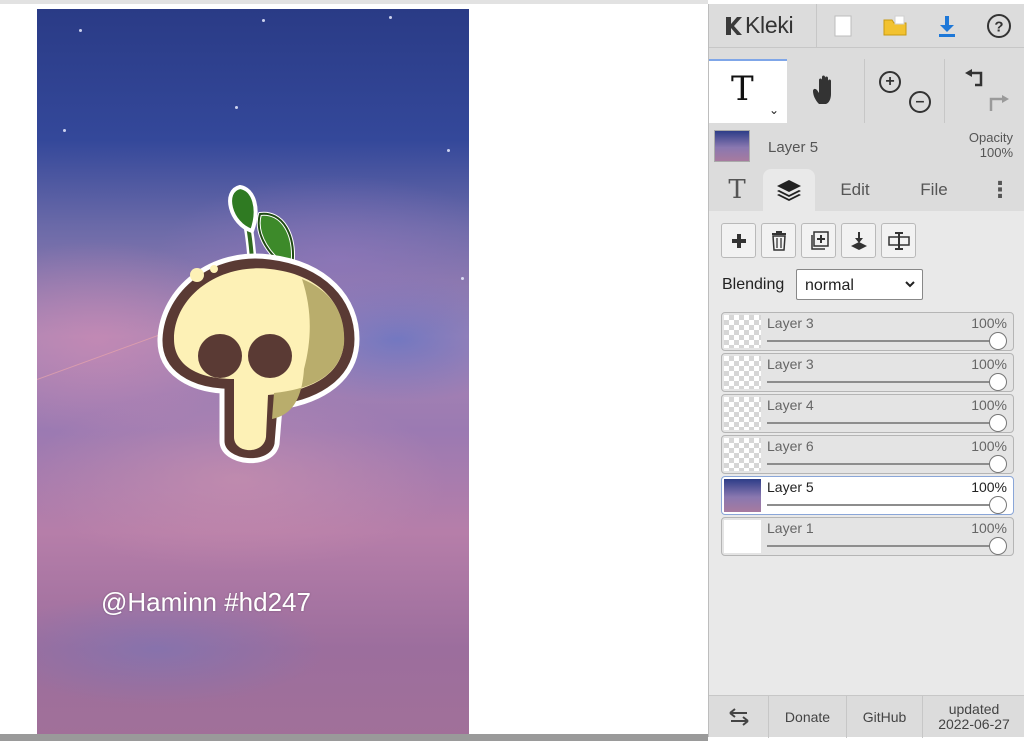  I want to click on tab-tool-settings: T, so click(737, 190).